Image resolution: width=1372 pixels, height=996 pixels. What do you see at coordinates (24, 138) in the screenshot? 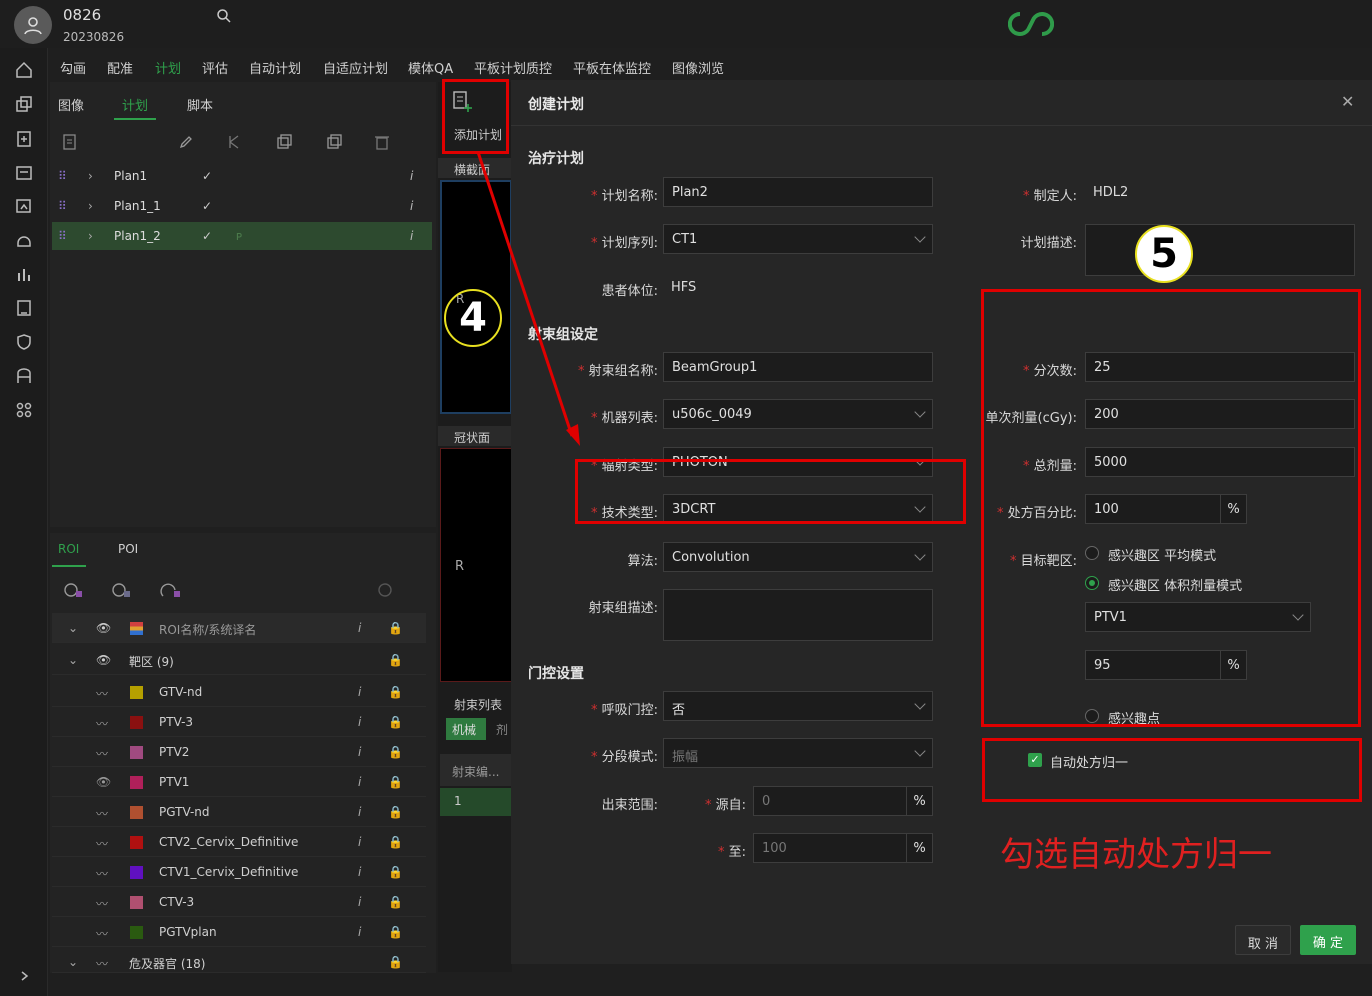
I see `clipboard-icon` at bounding box center [24, 138].